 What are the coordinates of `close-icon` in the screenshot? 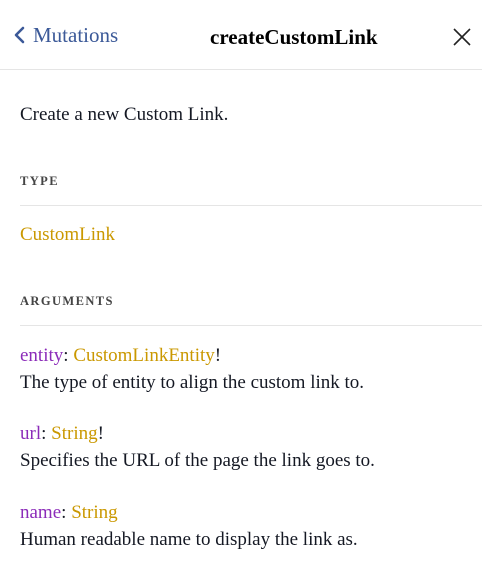 It's located at (462, 37).